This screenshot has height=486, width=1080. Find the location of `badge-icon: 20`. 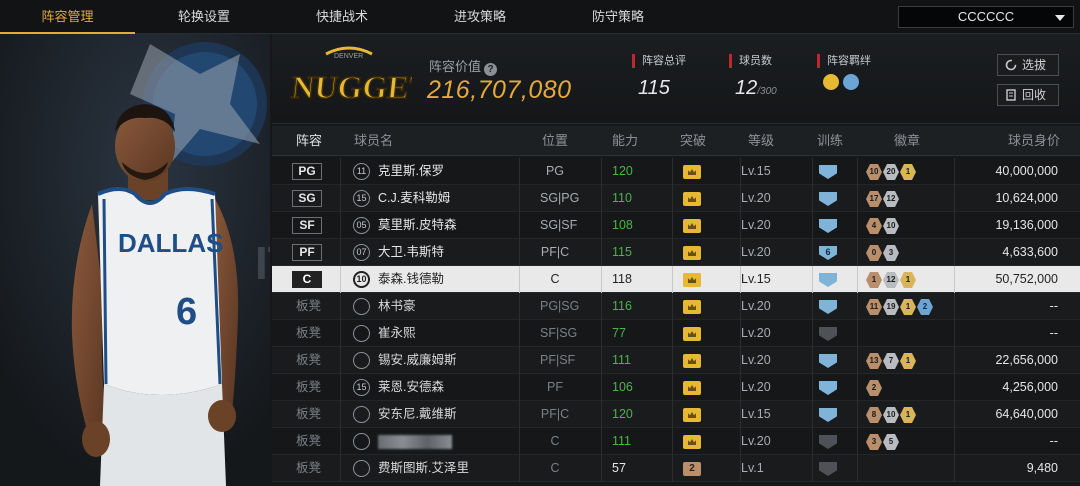

badge-icon: 20 is located at coordinates (891, 172).